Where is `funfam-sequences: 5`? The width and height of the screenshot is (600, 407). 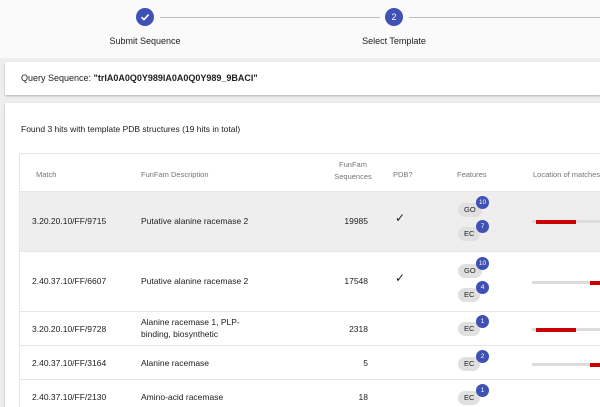
funfam-sequences: 5 is located at coordinates (365, 363).